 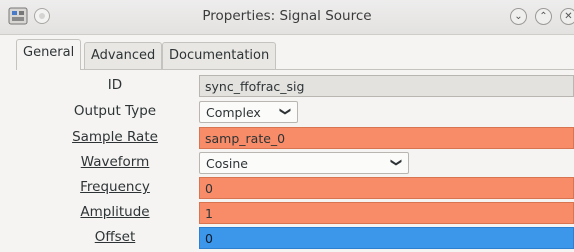 What do you see at coordinates (115, 111) in the screenshot?
I see `output-type-label: Output Type` at bounding box center [115, 111].